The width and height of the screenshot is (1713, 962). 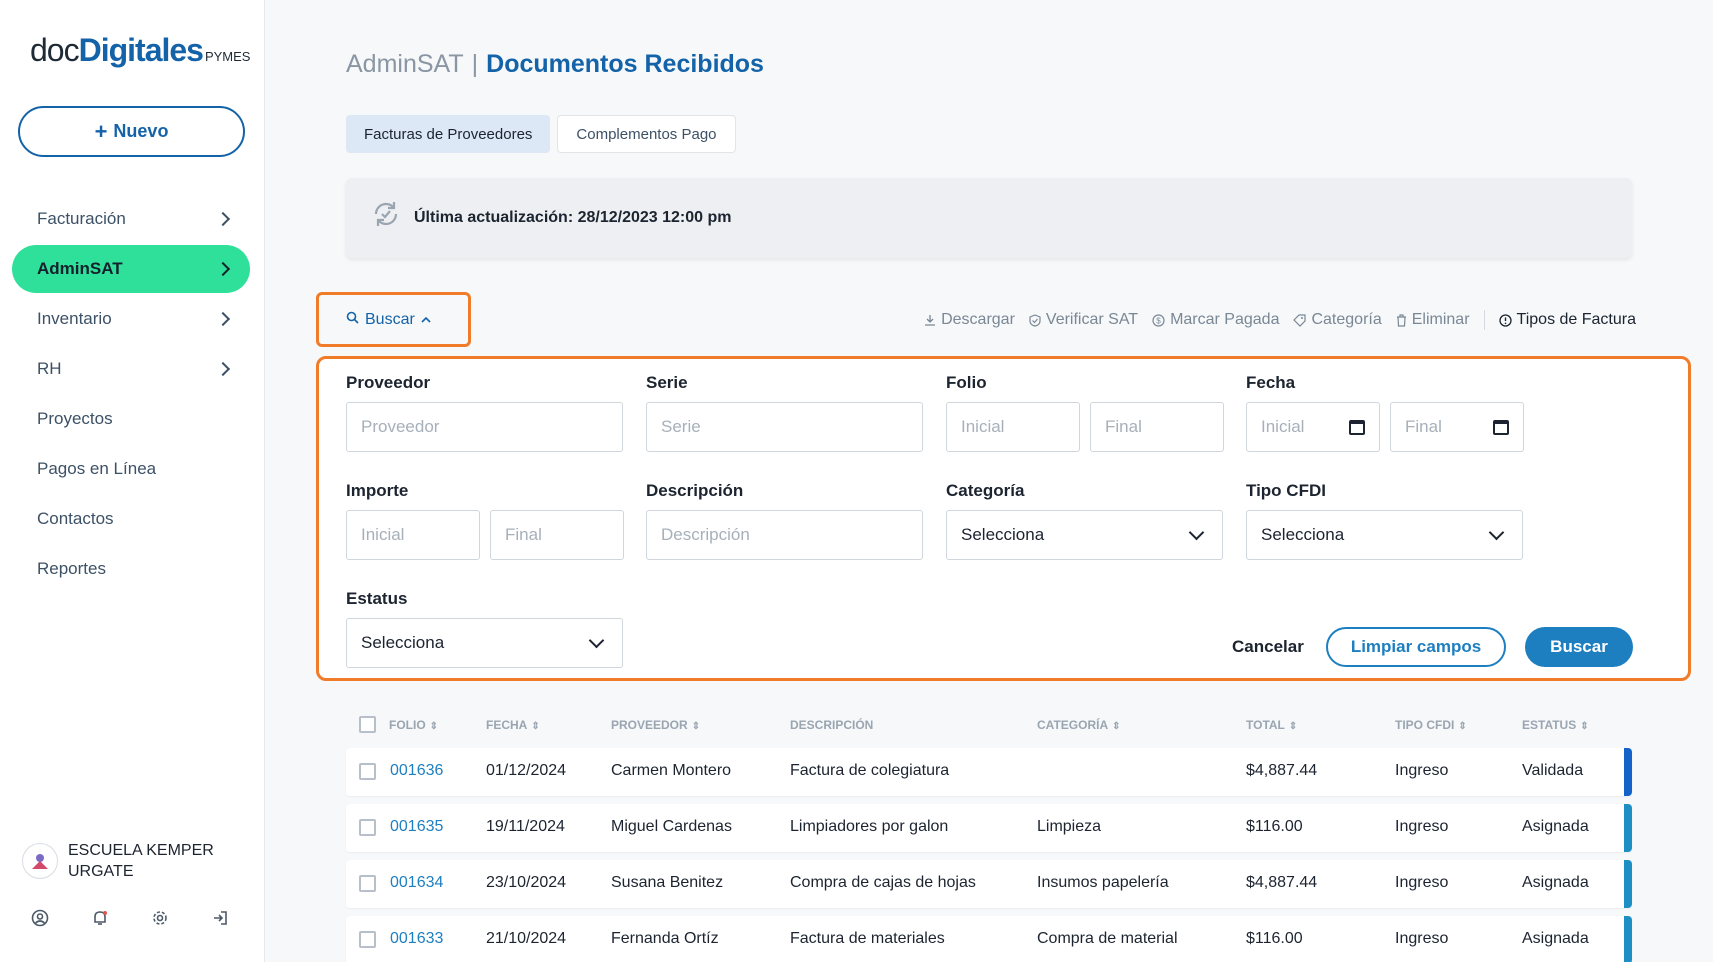 What do you see at coordinates (655, 725) in the screenshot?
I see `column-proveedor: PROVEEDOR ⇕` at bounding box center [655, 725].